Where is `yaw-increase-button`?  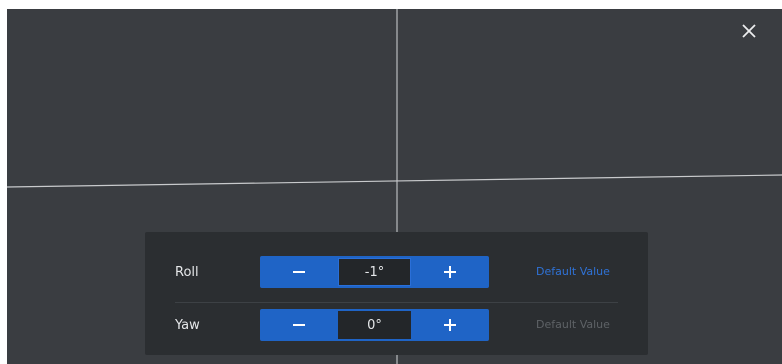 yaw-increase-button is located at coordinates (450, 325).